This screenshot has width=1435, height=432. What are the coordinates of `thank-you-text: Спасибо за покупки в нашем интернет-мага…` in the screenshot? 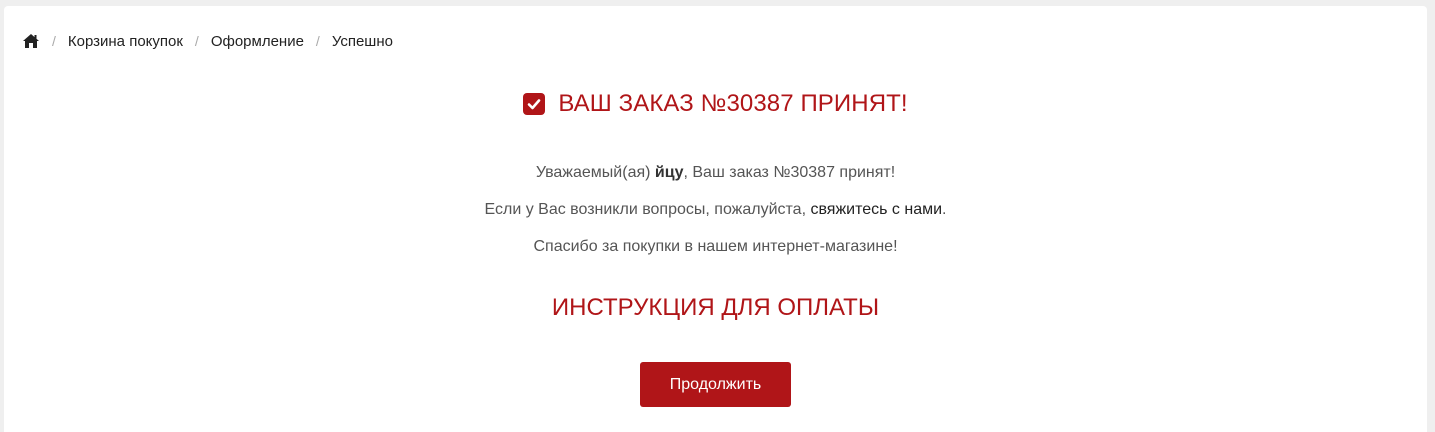 It's located at (715, 246).